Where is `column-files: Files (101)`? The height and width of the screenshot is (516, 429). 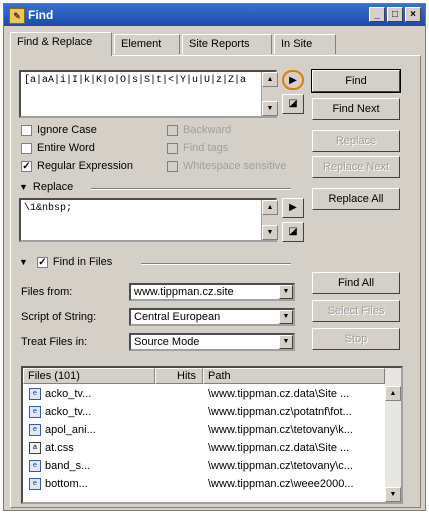 column-files: Files (101) is located at coordinates (89, 376).